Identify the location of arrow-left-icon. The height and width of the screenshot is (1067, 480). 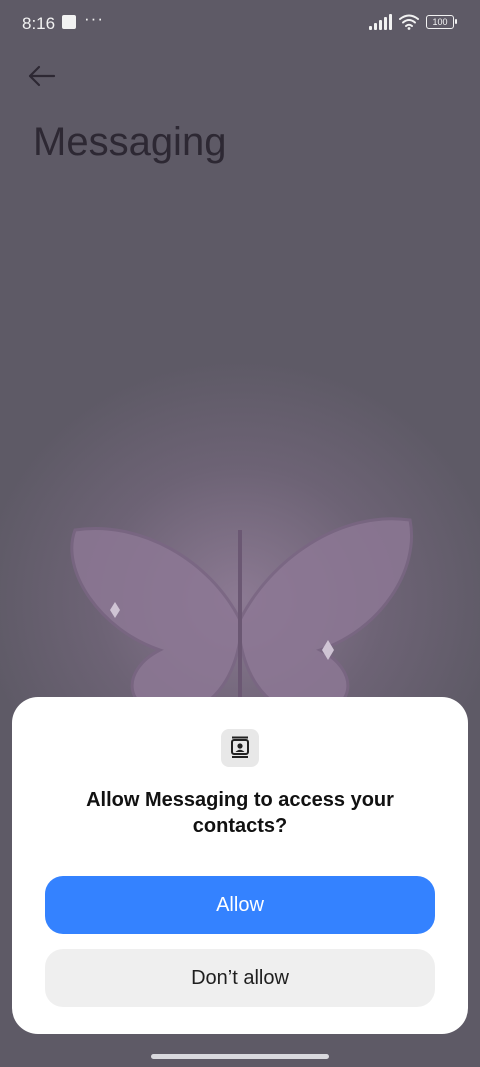
(42, 76).